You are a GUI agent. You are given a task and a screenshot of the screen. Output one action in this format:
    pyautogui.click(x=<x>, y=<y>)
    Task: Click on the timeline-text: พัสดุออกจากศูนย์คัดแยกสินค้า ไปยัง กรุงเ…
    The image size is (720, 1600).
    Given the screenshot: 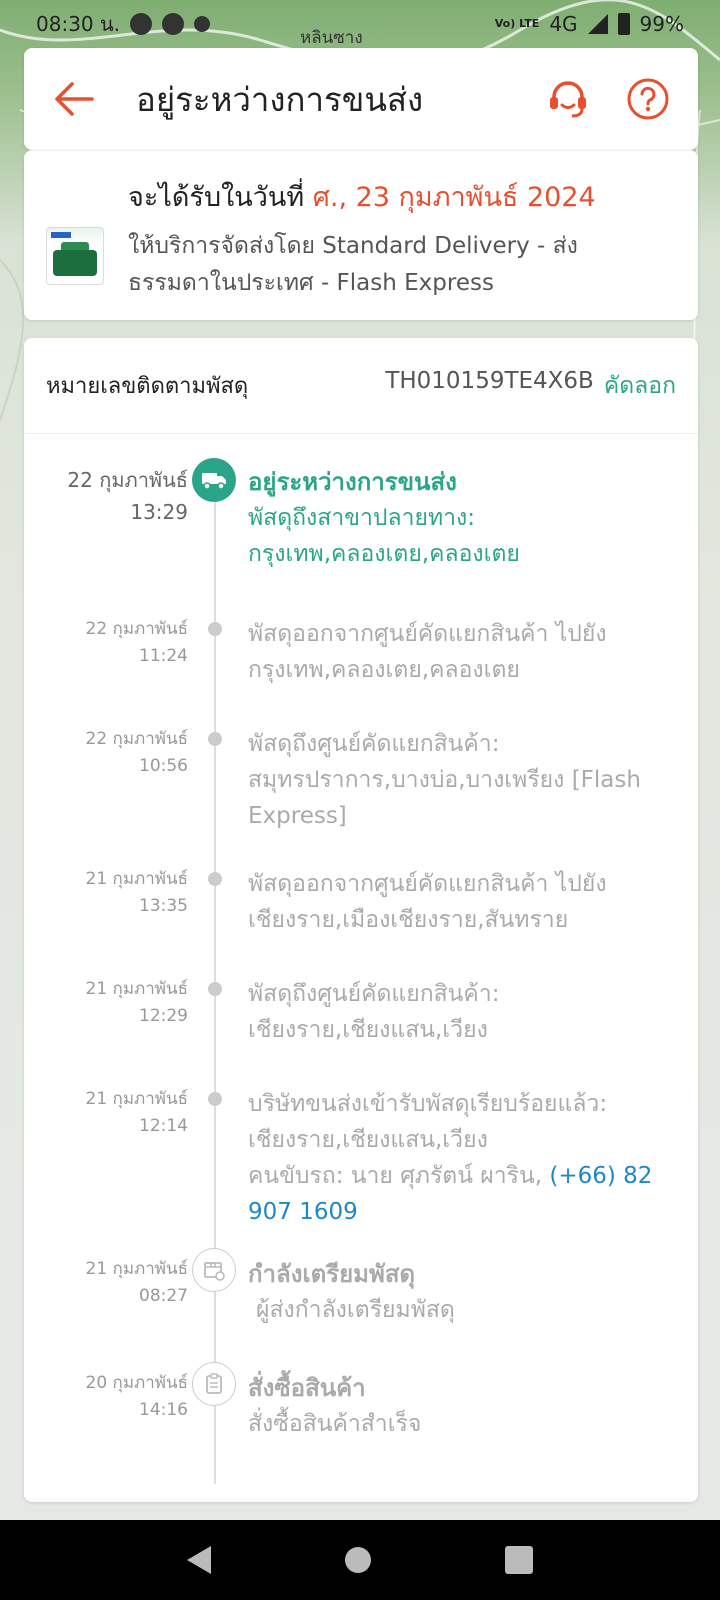 What is the action you would take?
    pyautogui.click(x=427, y=652)
    